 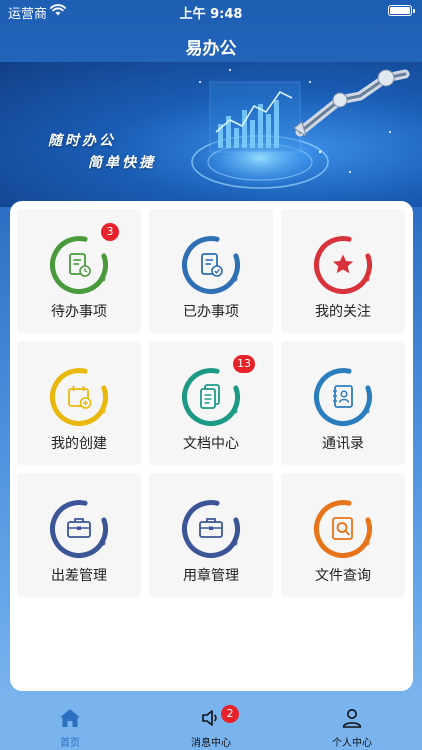 I want to click on tile-label: 用章管理, so click(x=211, y=576).